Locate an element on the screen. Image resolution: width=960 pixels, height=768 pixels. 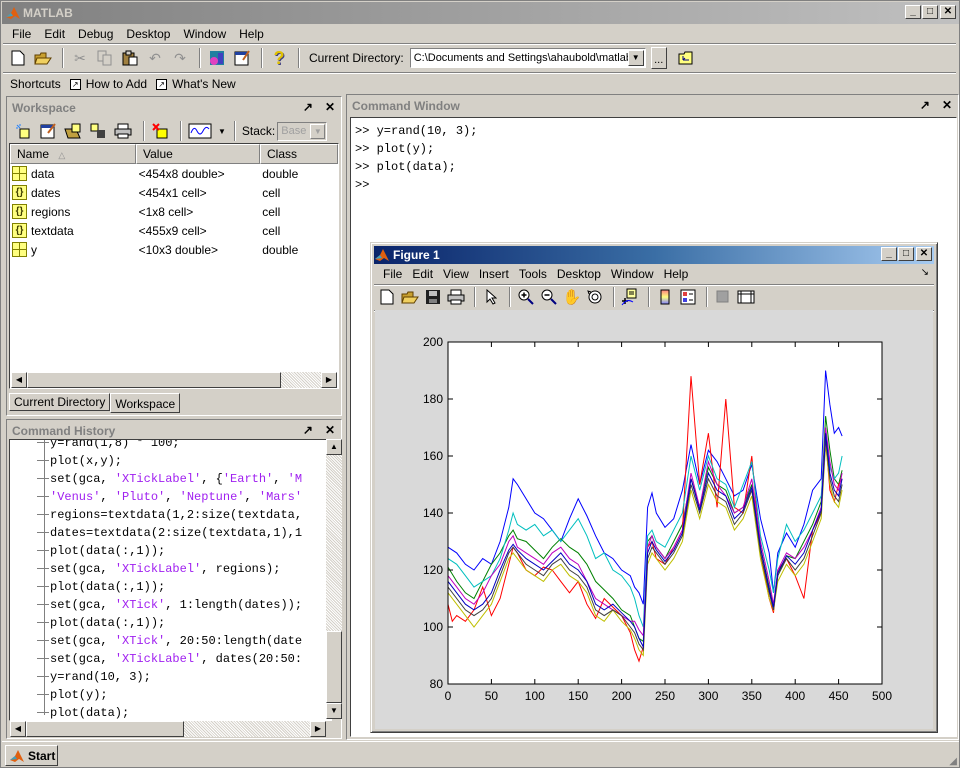
figure-maximize-button: □ is located at coordinates (906, 254).